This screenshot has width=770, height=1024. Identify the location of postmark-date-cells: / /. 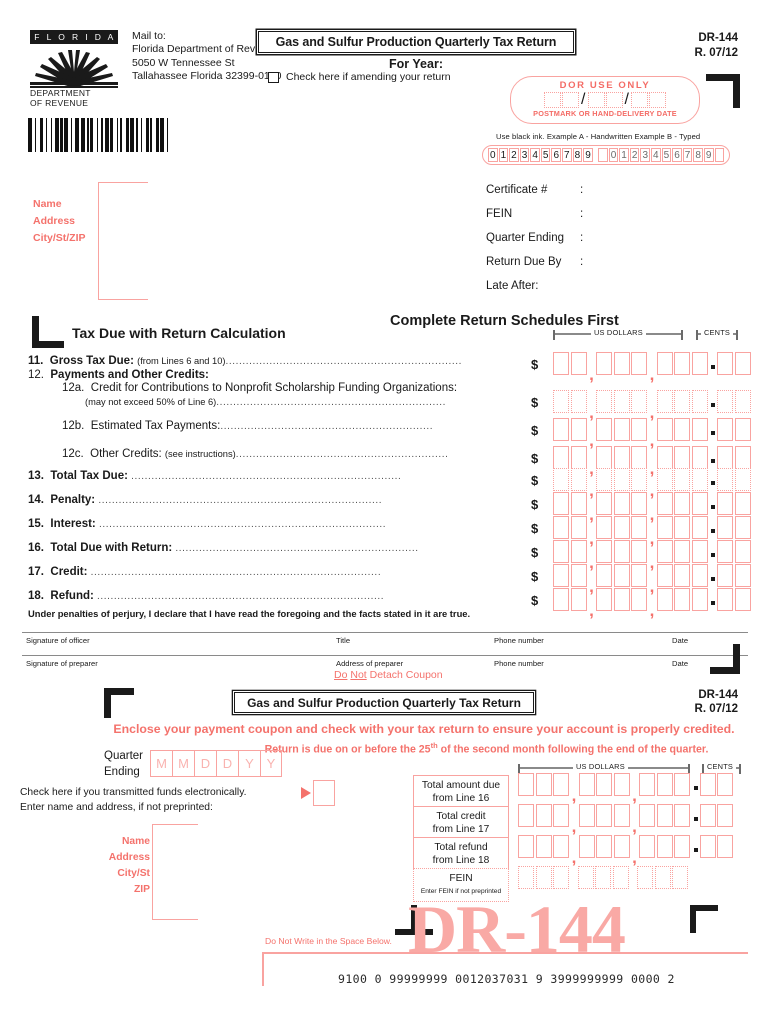
(605, 100).